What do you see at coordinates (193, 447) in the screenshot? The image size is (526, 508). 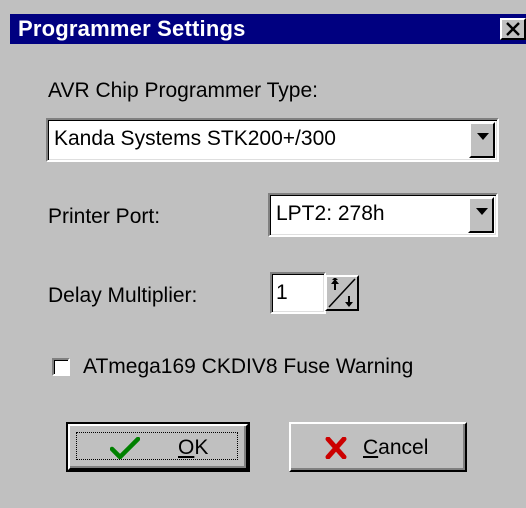 I see `ok-button-label: OK` at bounding box center [193, 447].